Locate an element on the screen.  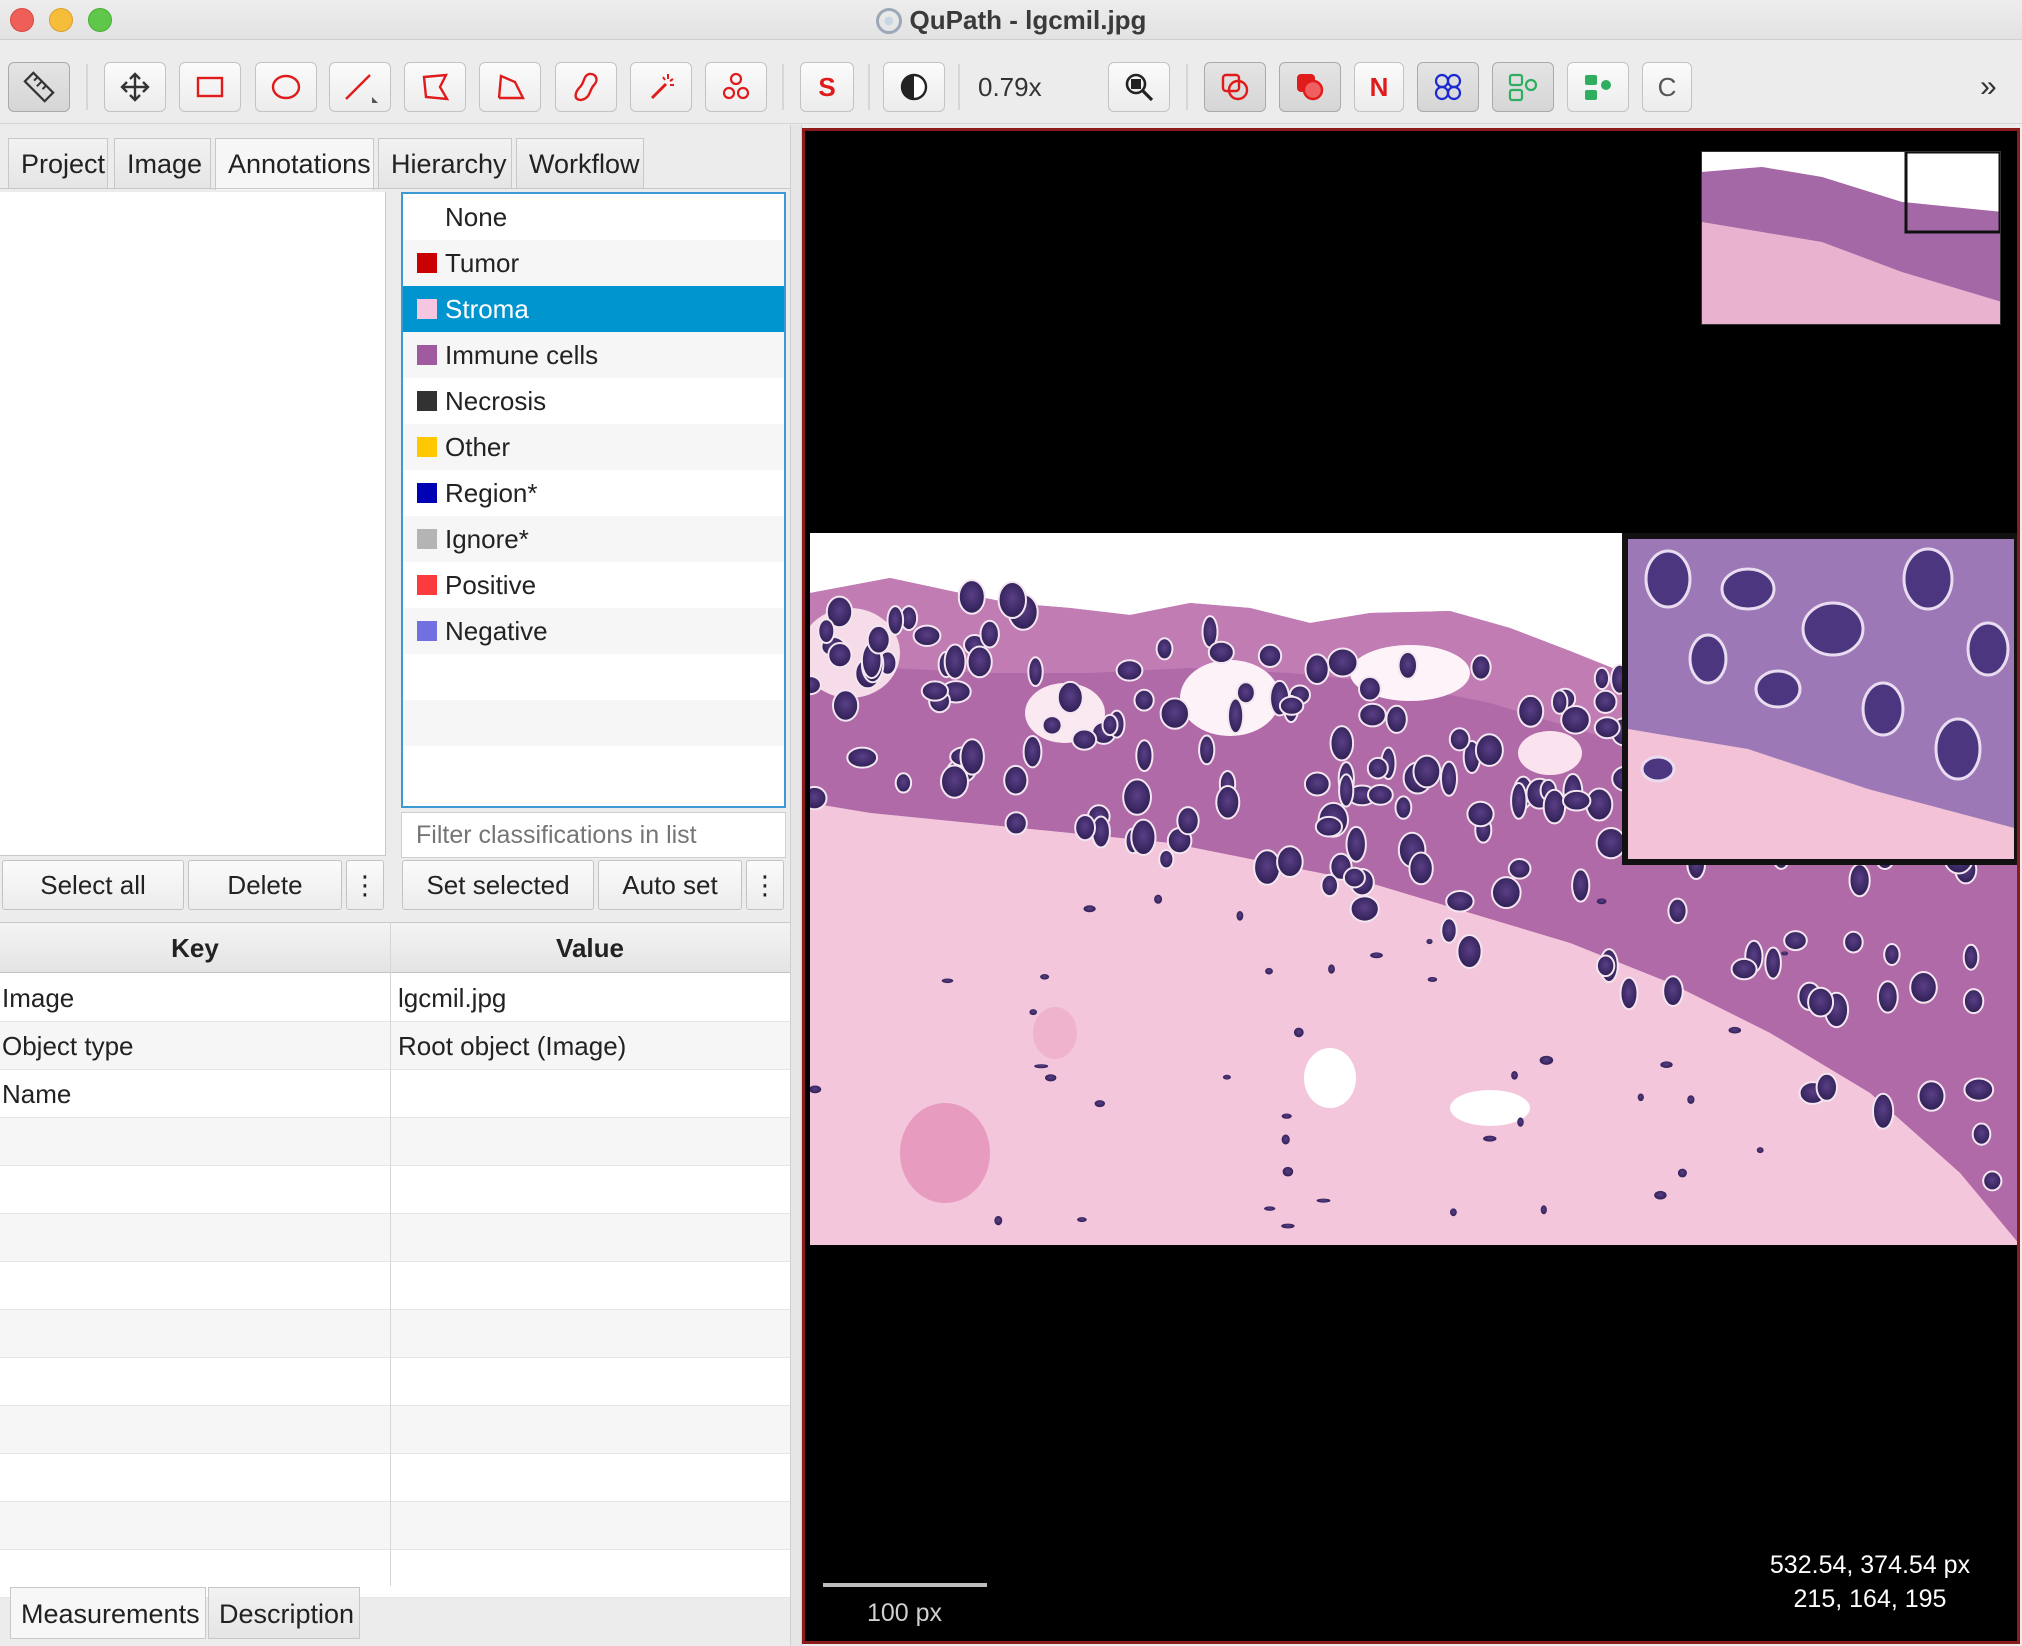
tab-annotations: Annotations is located at coordinates (294, 164).